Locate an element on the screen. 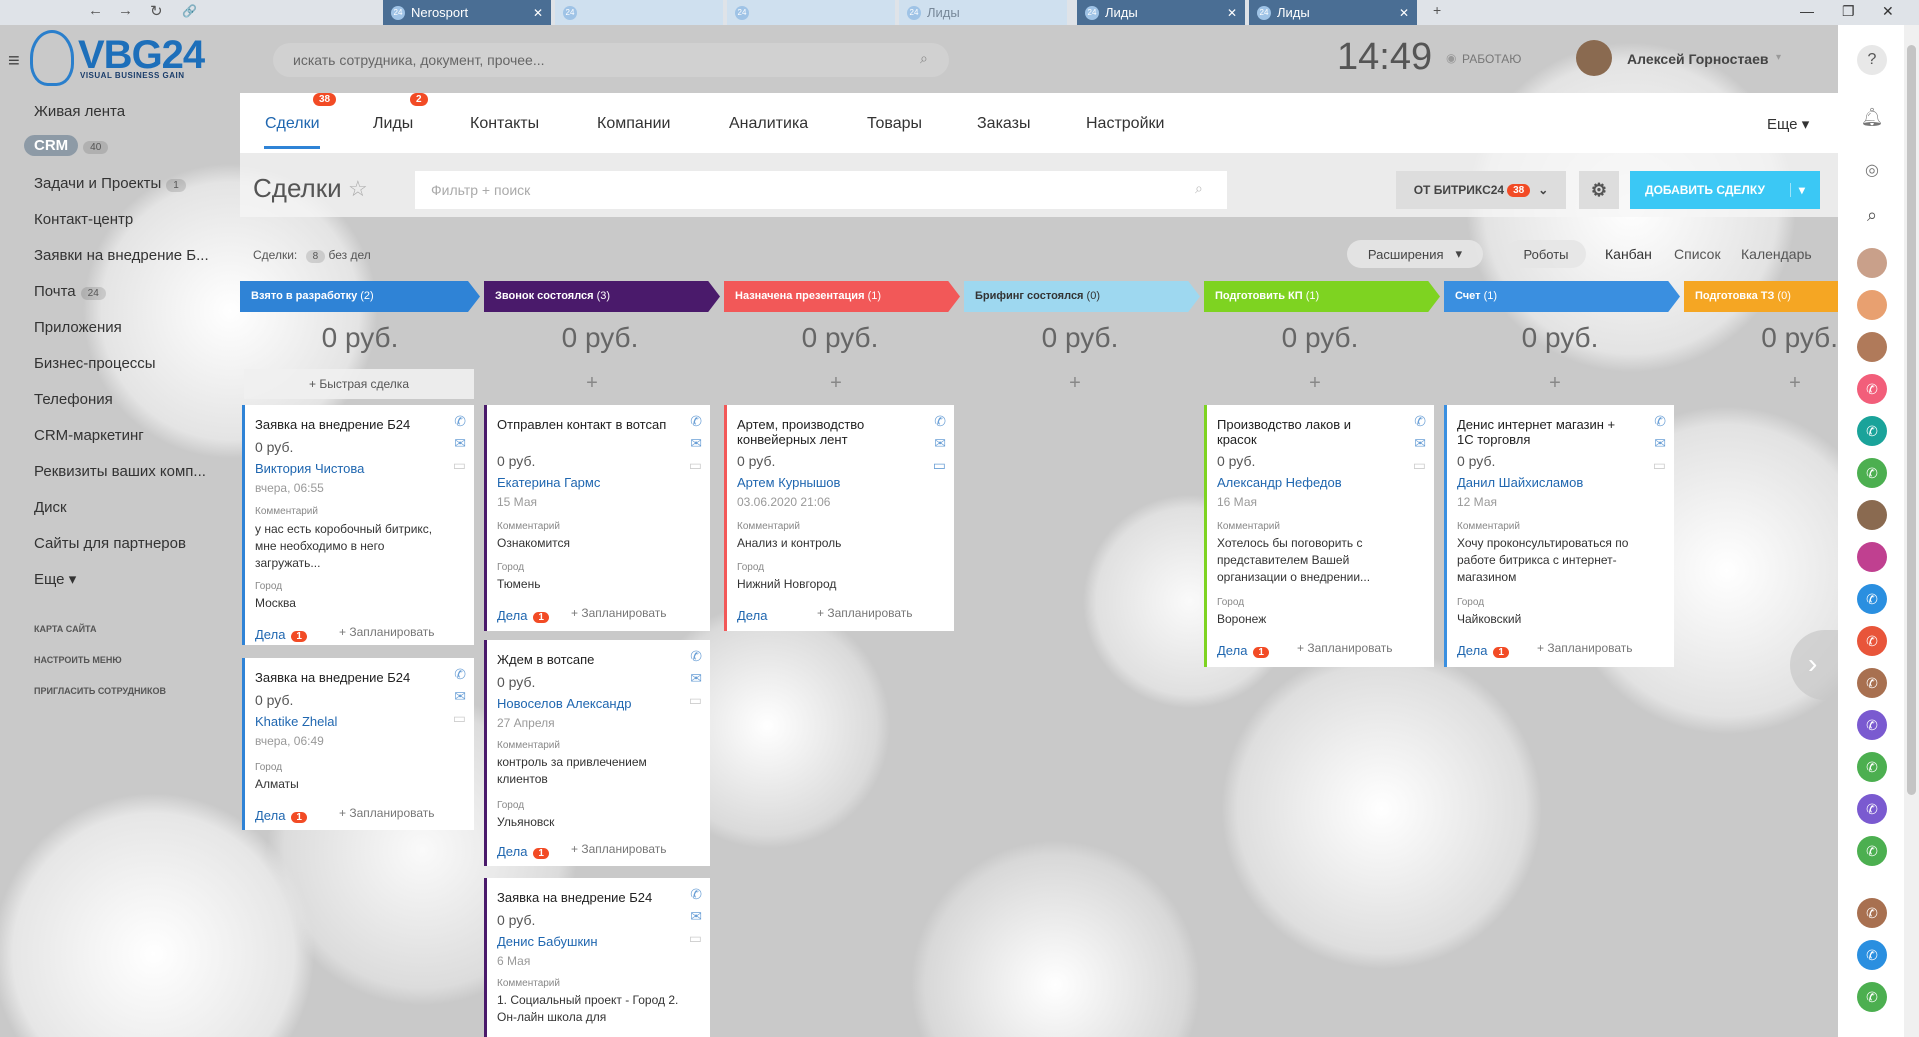 The width and height of the screenshot is (1919, 1037). hamburger-menu-icon: ≡ is located at coordinates (14, 61).